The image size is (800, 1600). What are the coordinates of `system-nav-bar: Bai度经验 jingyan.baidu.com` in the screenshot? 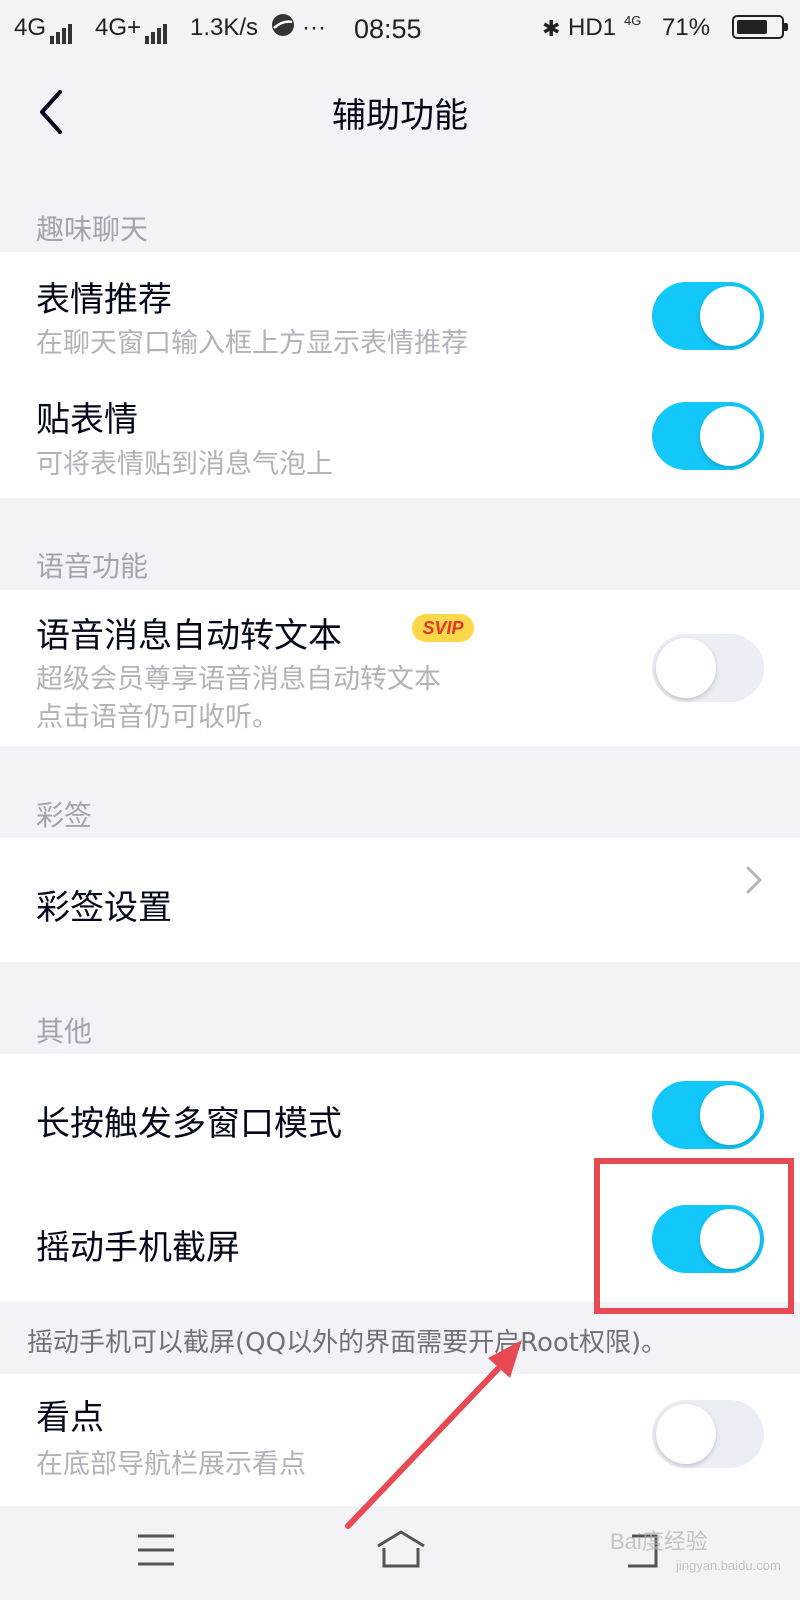 It's located at (400, 1553).